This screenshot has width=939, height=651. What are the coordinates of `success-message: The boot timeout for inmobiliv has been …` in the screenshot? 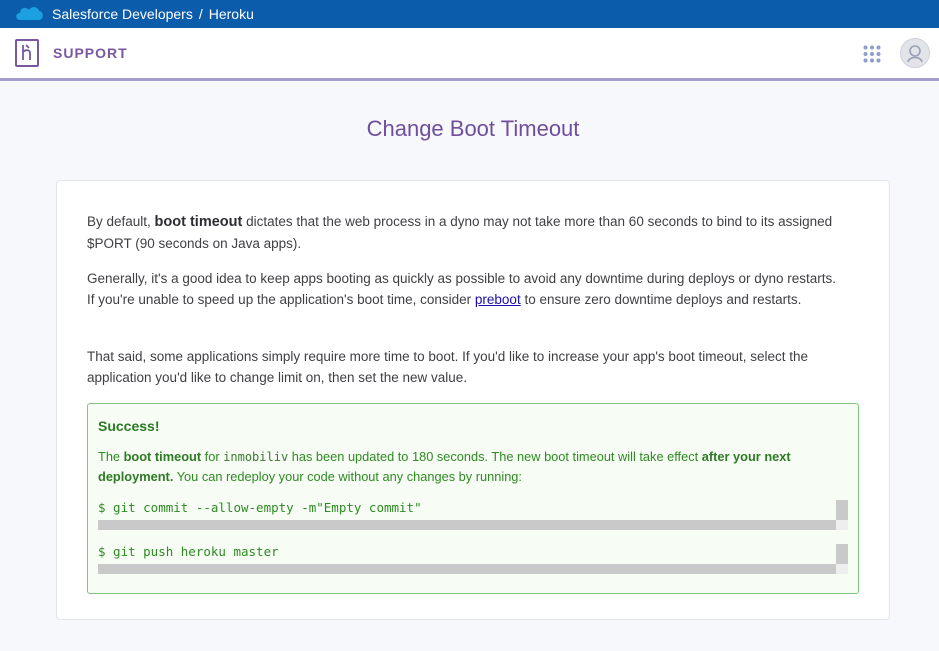 It's located at (444, 466).